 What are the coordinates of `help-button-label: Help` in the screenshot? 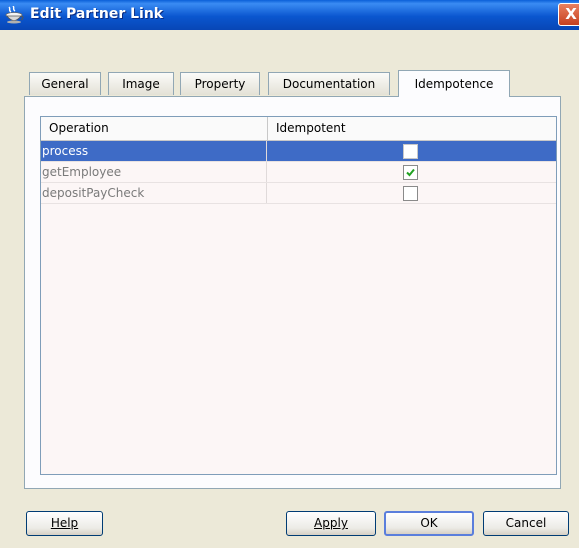 It's located at (64, 523).